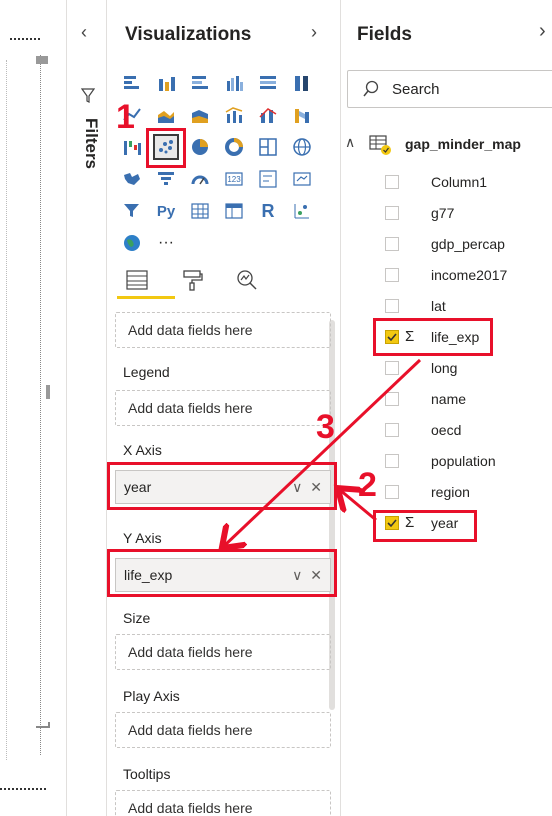 This screenshot has width=552, height=816. I want to click on legend-well: Add data fields here, so click(223, 408).